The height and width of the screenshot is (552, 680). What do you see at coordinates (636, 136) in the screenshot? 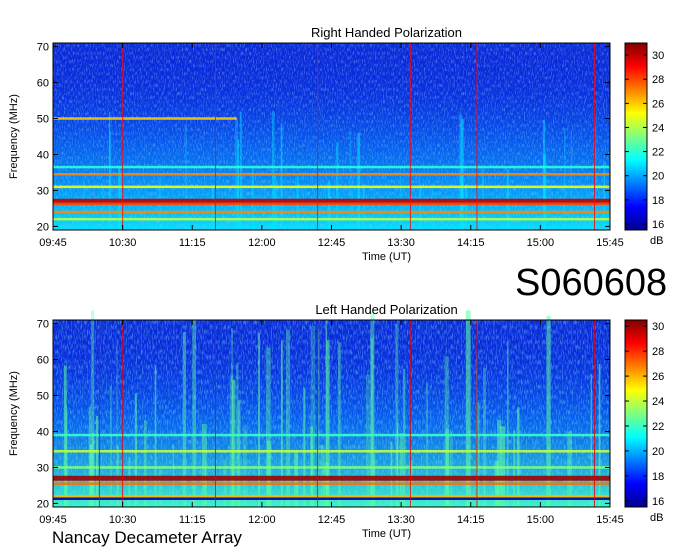
I see `colorbar` at bounding box center [636, 136].